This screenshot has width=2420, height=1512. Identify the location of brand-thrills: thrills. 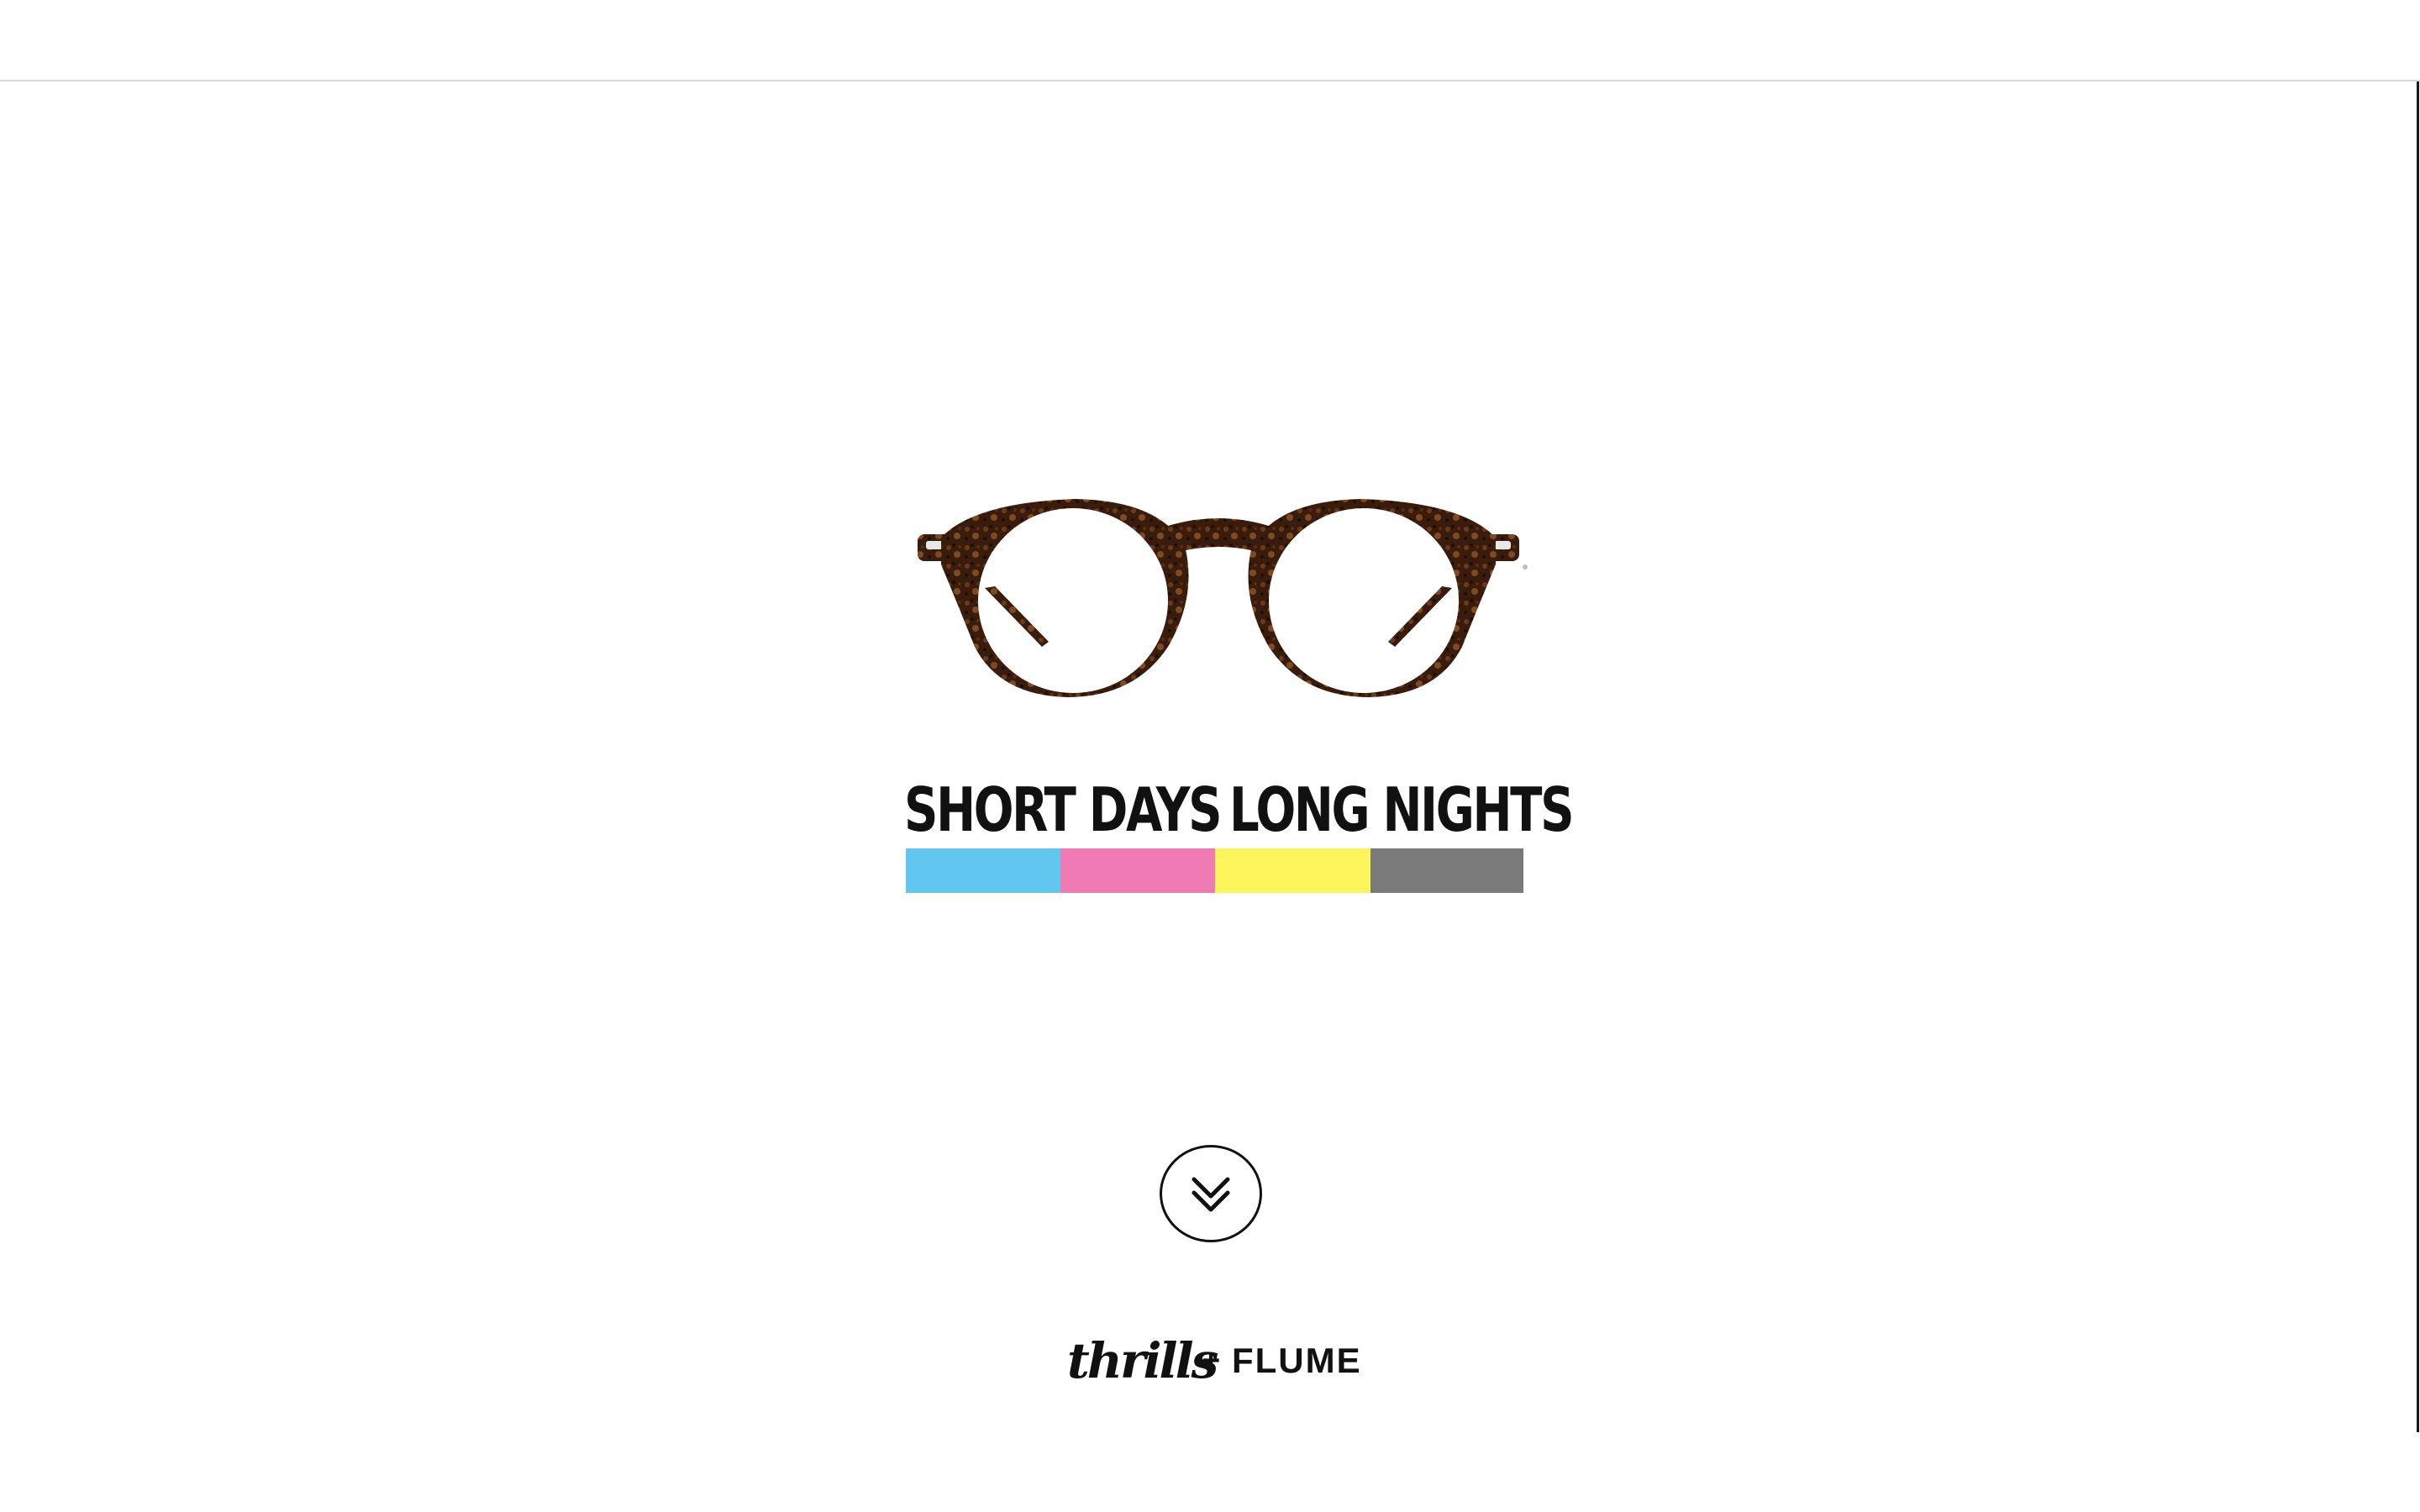
(1142, 1360).